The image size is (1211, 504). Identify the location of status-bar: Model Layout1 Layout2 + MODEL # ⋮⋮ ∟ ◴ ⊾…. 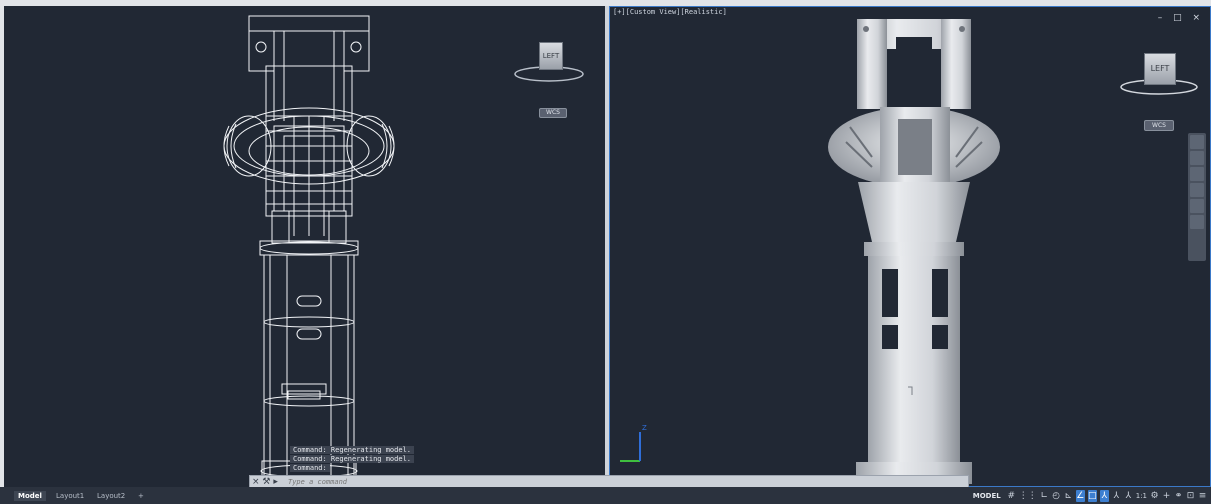
(605, 495).